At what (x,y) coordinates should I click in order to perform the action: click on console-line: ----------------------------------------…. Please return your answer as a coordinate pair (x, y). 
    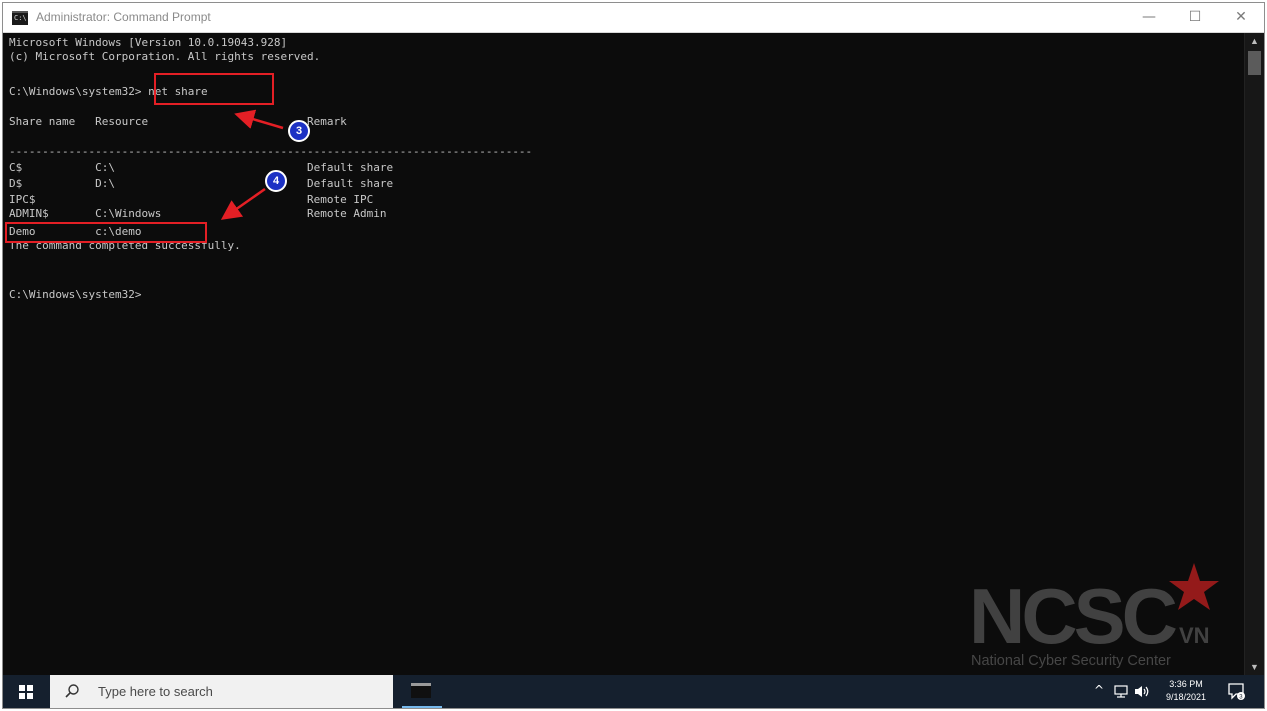
    Looking at the image, I should click on (271, 151).